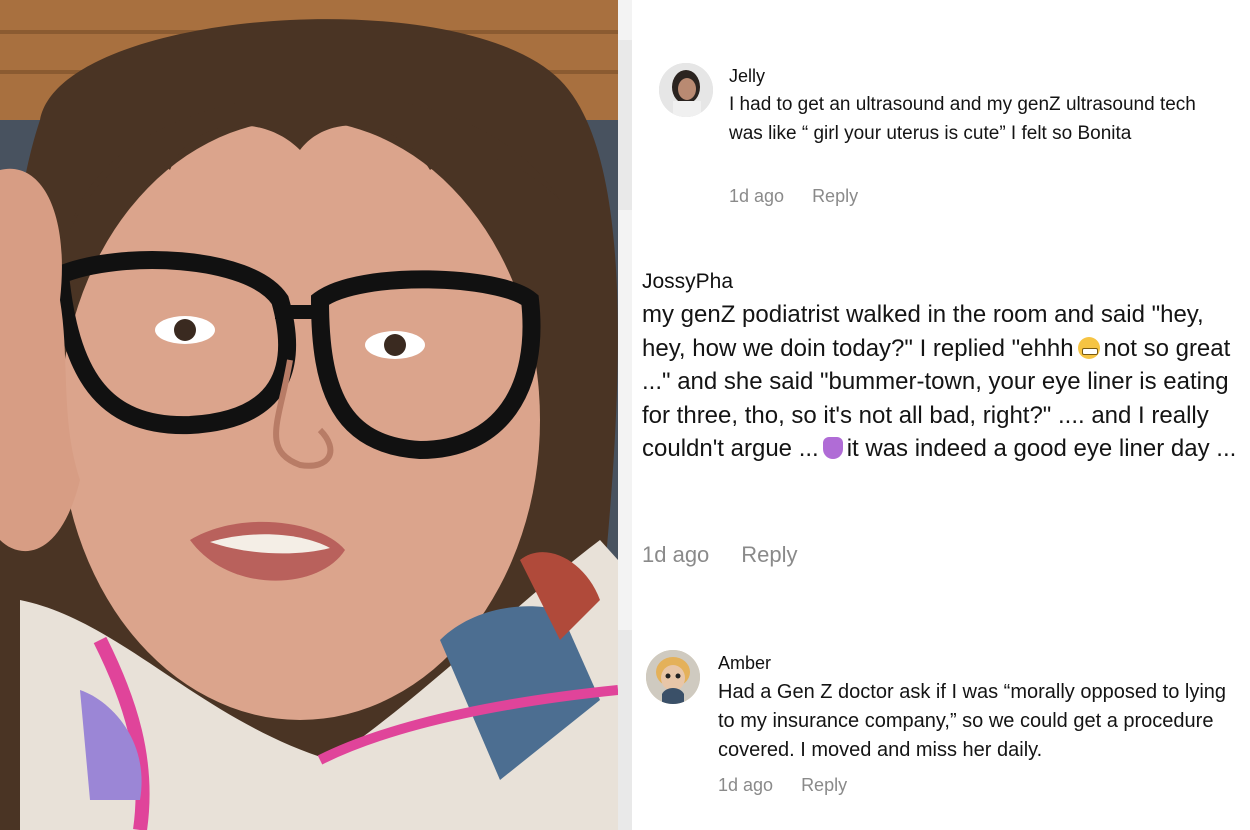  What do you see at coordinates (747, 76) in the screenshot?
I see `comment-username: Jelly` at bounding box center [747, 76].